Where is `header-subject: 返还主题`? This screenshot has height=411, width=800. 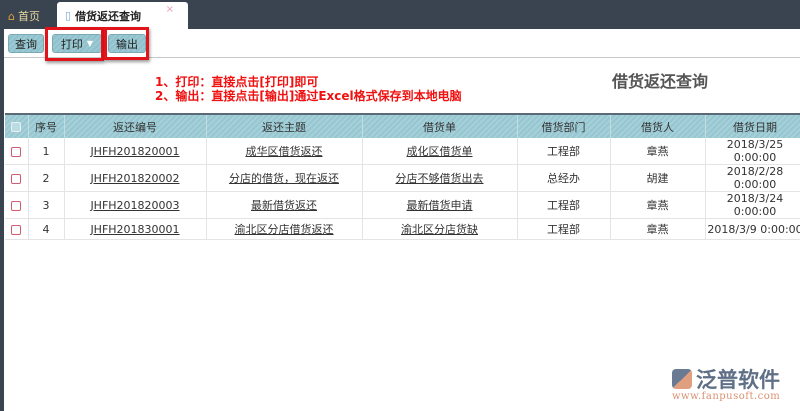 header-subject: 返还主题 is located at coordinates (284, 125).